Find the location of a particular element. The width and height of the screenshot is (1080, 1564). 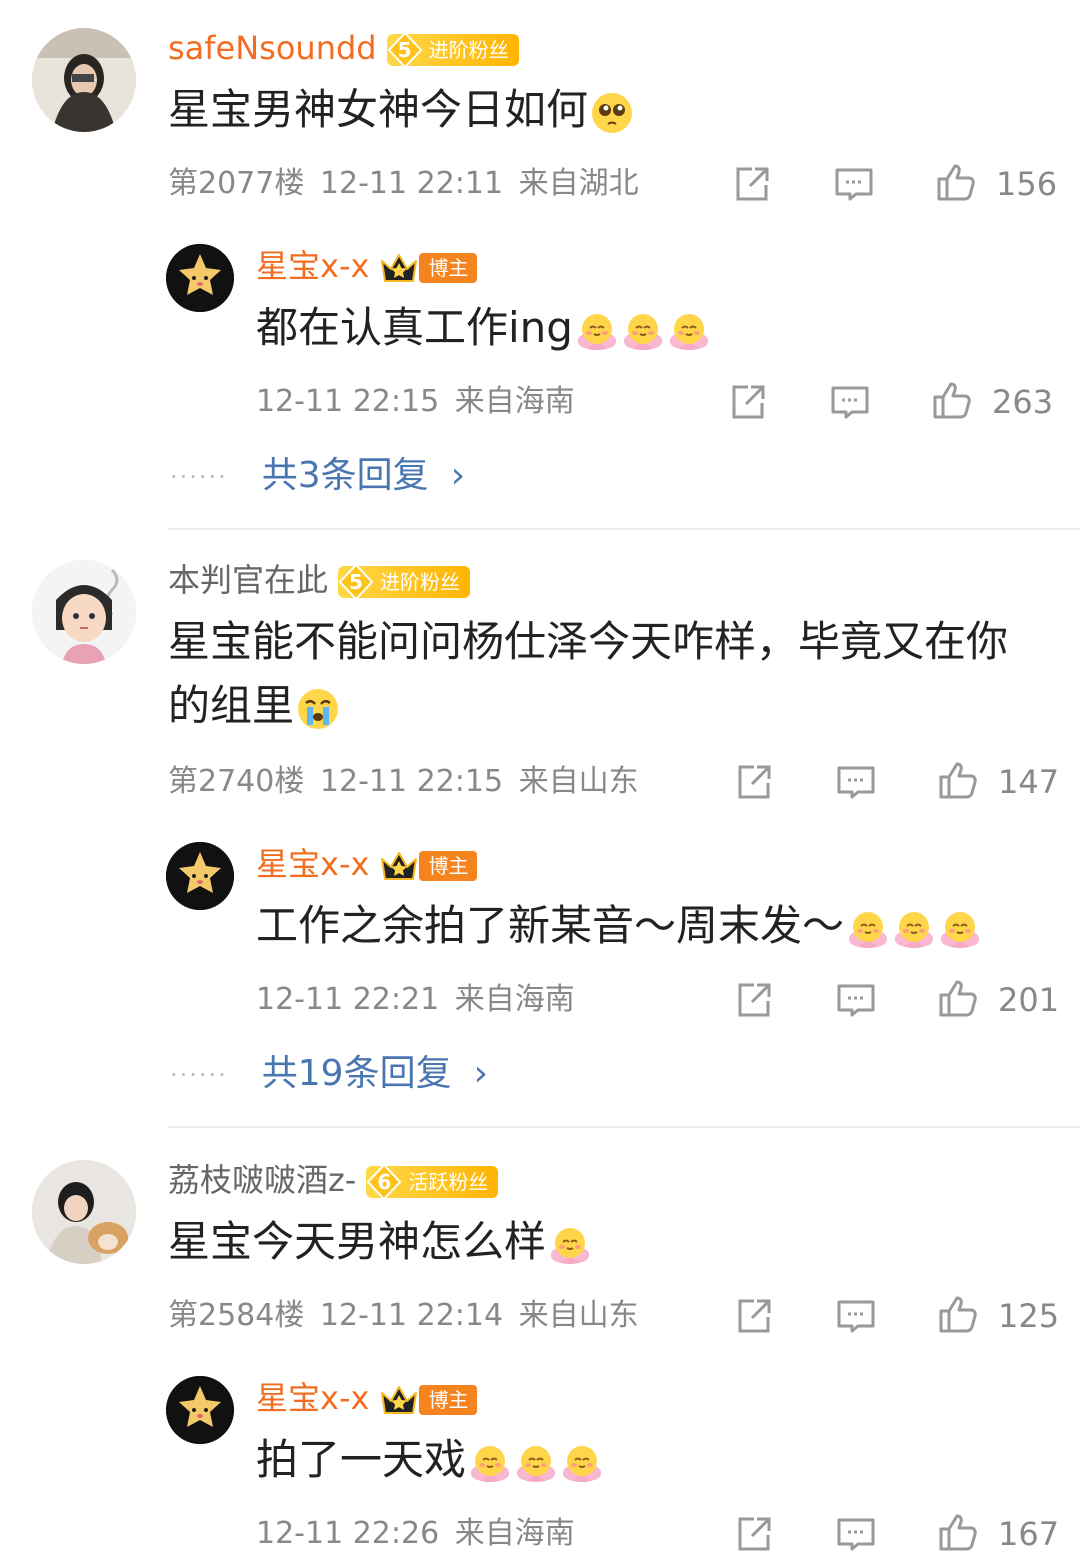

floor-number: 第2584楼 is located at coordinates (236, 1315).